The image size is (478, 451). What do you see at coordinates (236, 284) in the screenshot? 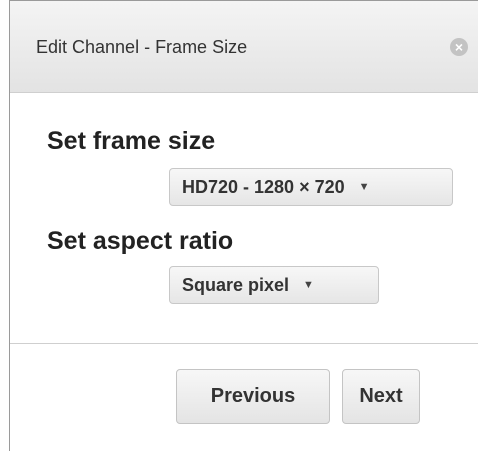
I see `aspect-ratio-value: Square pixel` at bounding box center [236, 284].